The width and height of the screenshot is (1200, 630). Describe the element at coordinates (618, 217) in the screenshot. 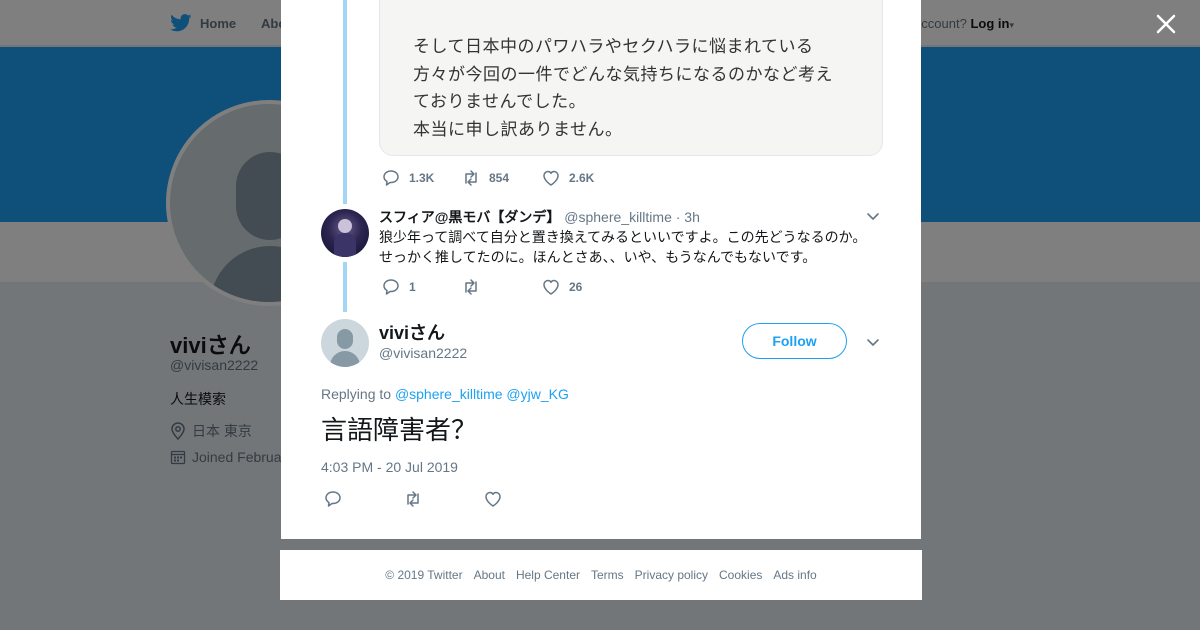

I see `reply-author-handle: @sphere_killtime` at that location.